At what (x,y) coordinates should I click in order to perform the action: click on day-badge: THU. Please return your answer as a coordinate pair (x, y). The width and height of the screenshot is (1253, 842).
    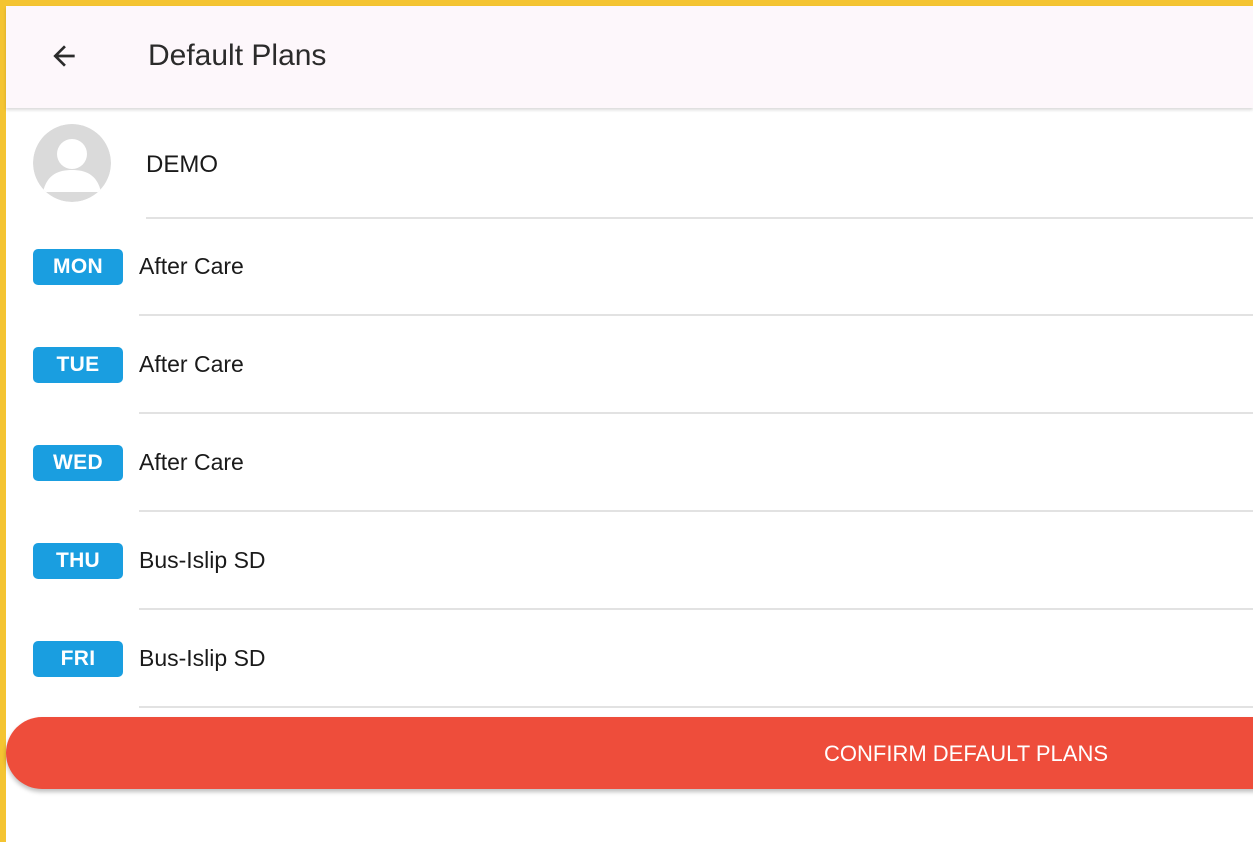
    Looking at the image, I should click on (78, 561).